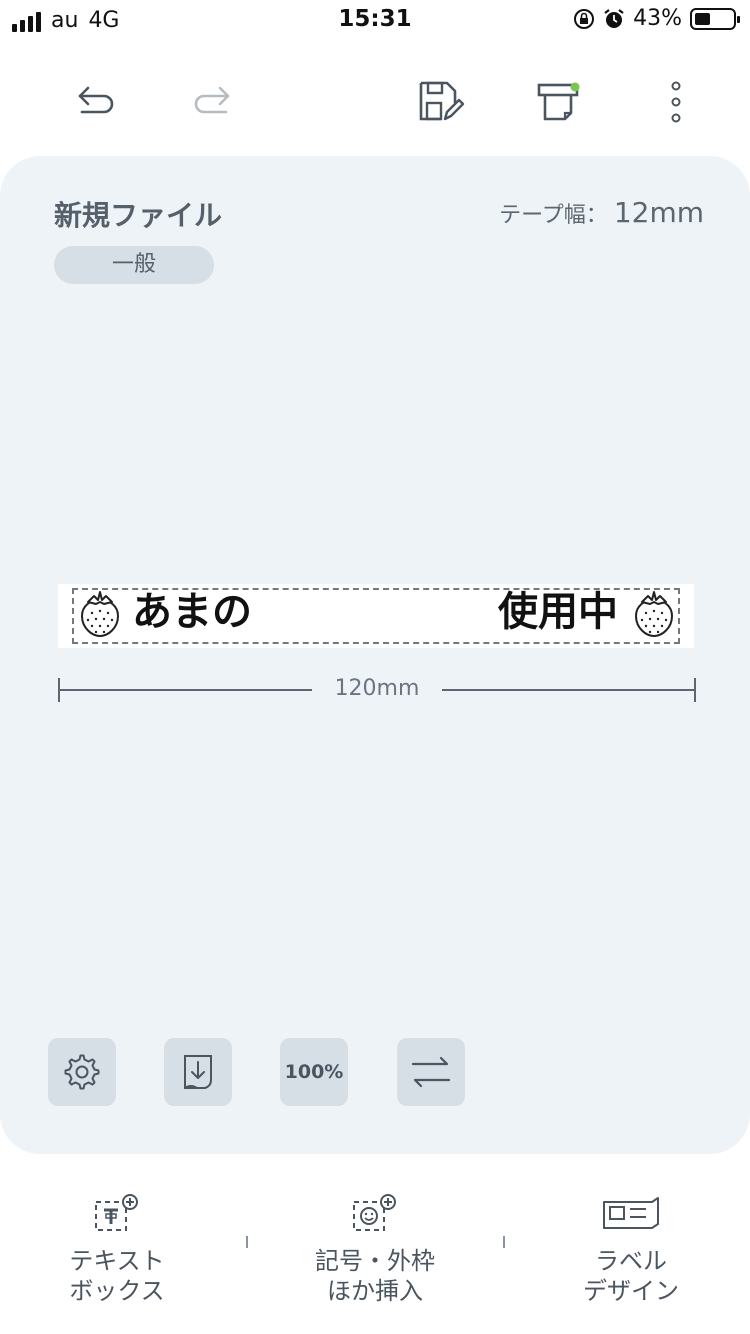 This screenshot has width=750, height=1334. I want to click on tape-width: テープ幅： 12mm, so click(601, 212).